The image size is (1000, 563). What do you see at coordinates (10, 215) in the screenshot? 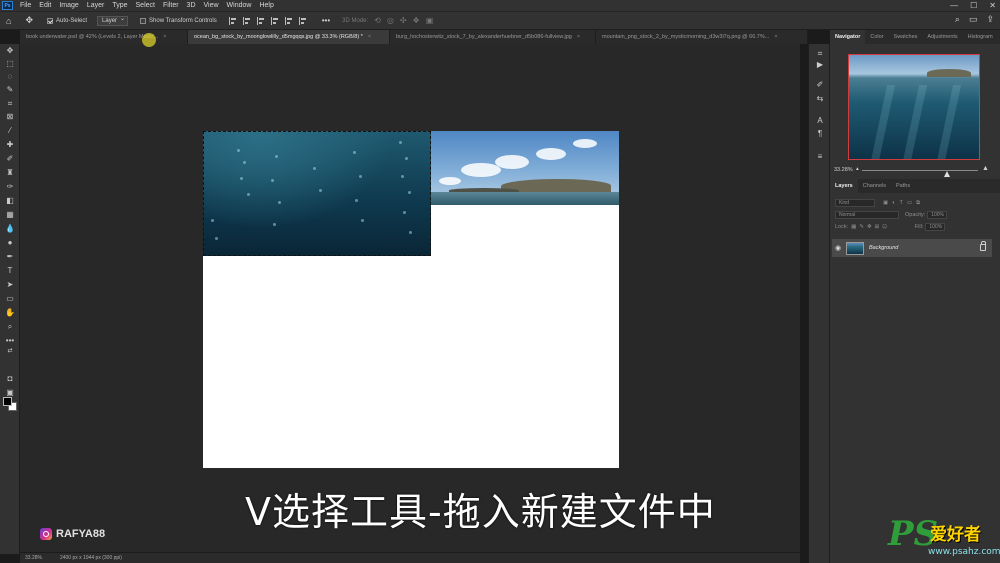
I see `gradient-tool-icon: ▦` at bounding box center [10, 215].